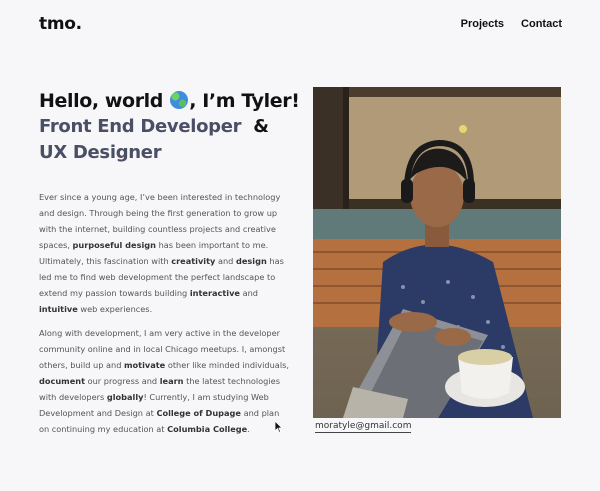 The image size is (600, 491). I want to click on emphasis-text: Columbia College, so click(207, 428).